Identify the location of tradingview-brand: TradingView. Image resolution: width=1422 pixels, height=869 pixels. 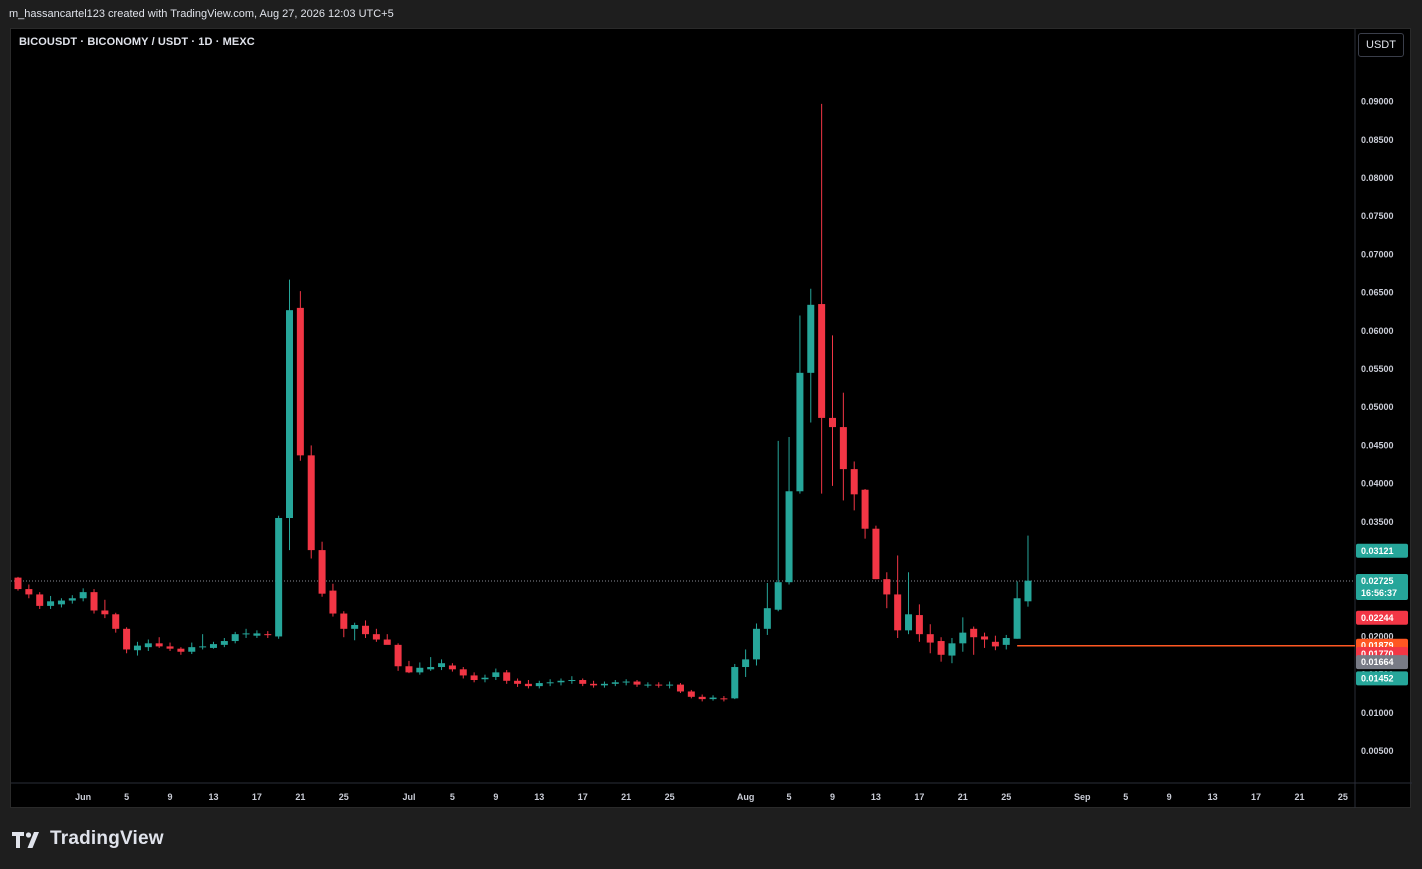
(88, 839).